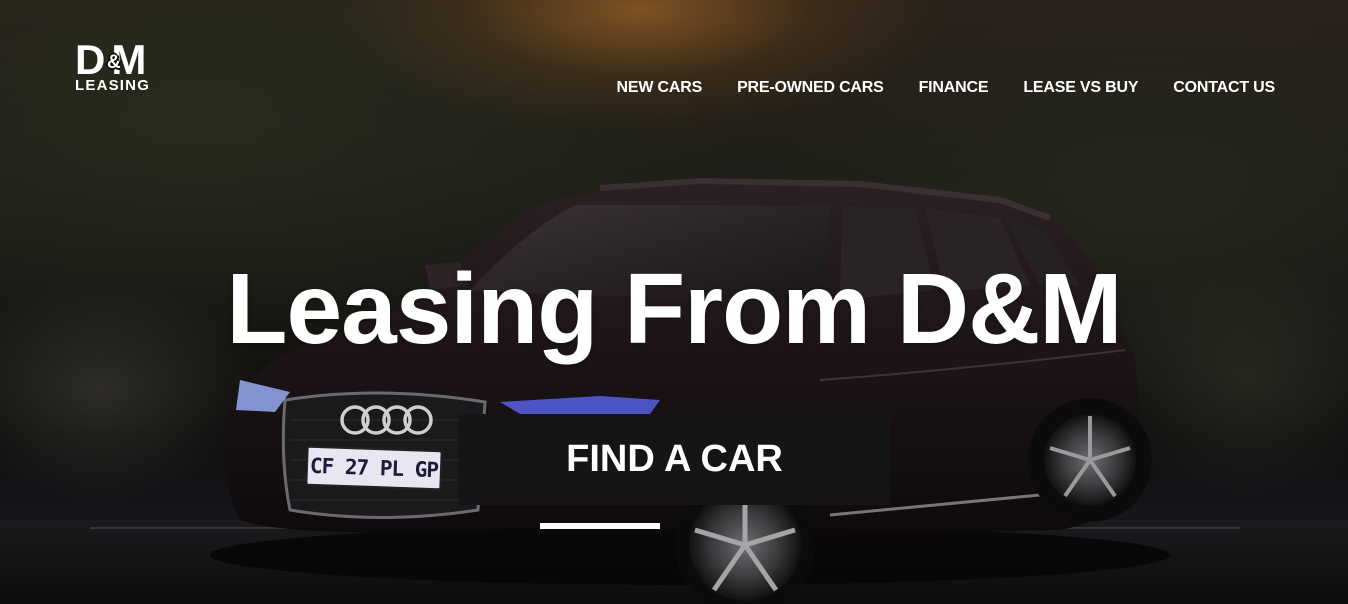 The image size is (1348, 604). I want to click on hero-accent-bar, so click(600, 526).